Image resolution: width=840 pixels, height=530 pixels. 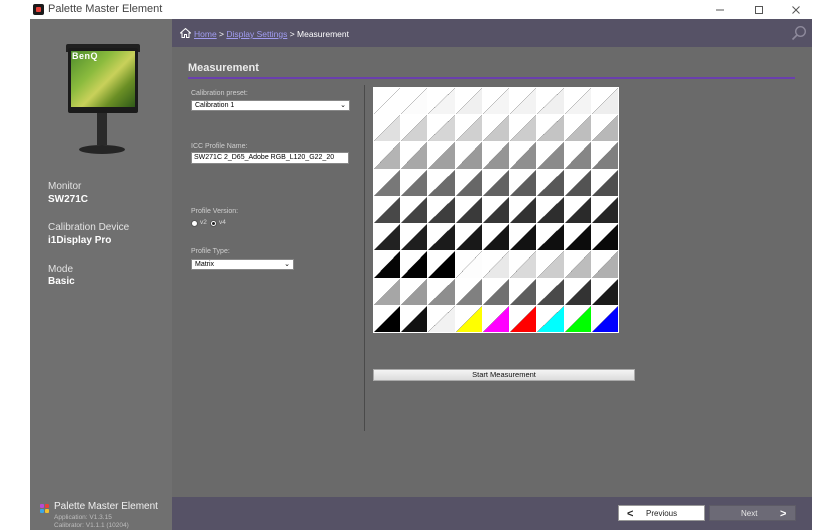 I want to click on profile-version-v4-radio, so click(x=213, y=223).